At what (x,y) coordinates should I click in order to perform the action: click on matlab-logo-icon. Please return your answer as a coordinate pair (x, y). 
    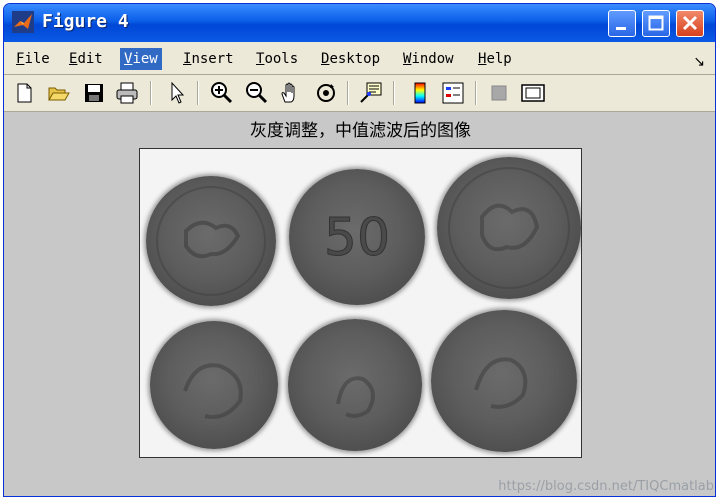
    Looking at the image, I should click on (23, 22).